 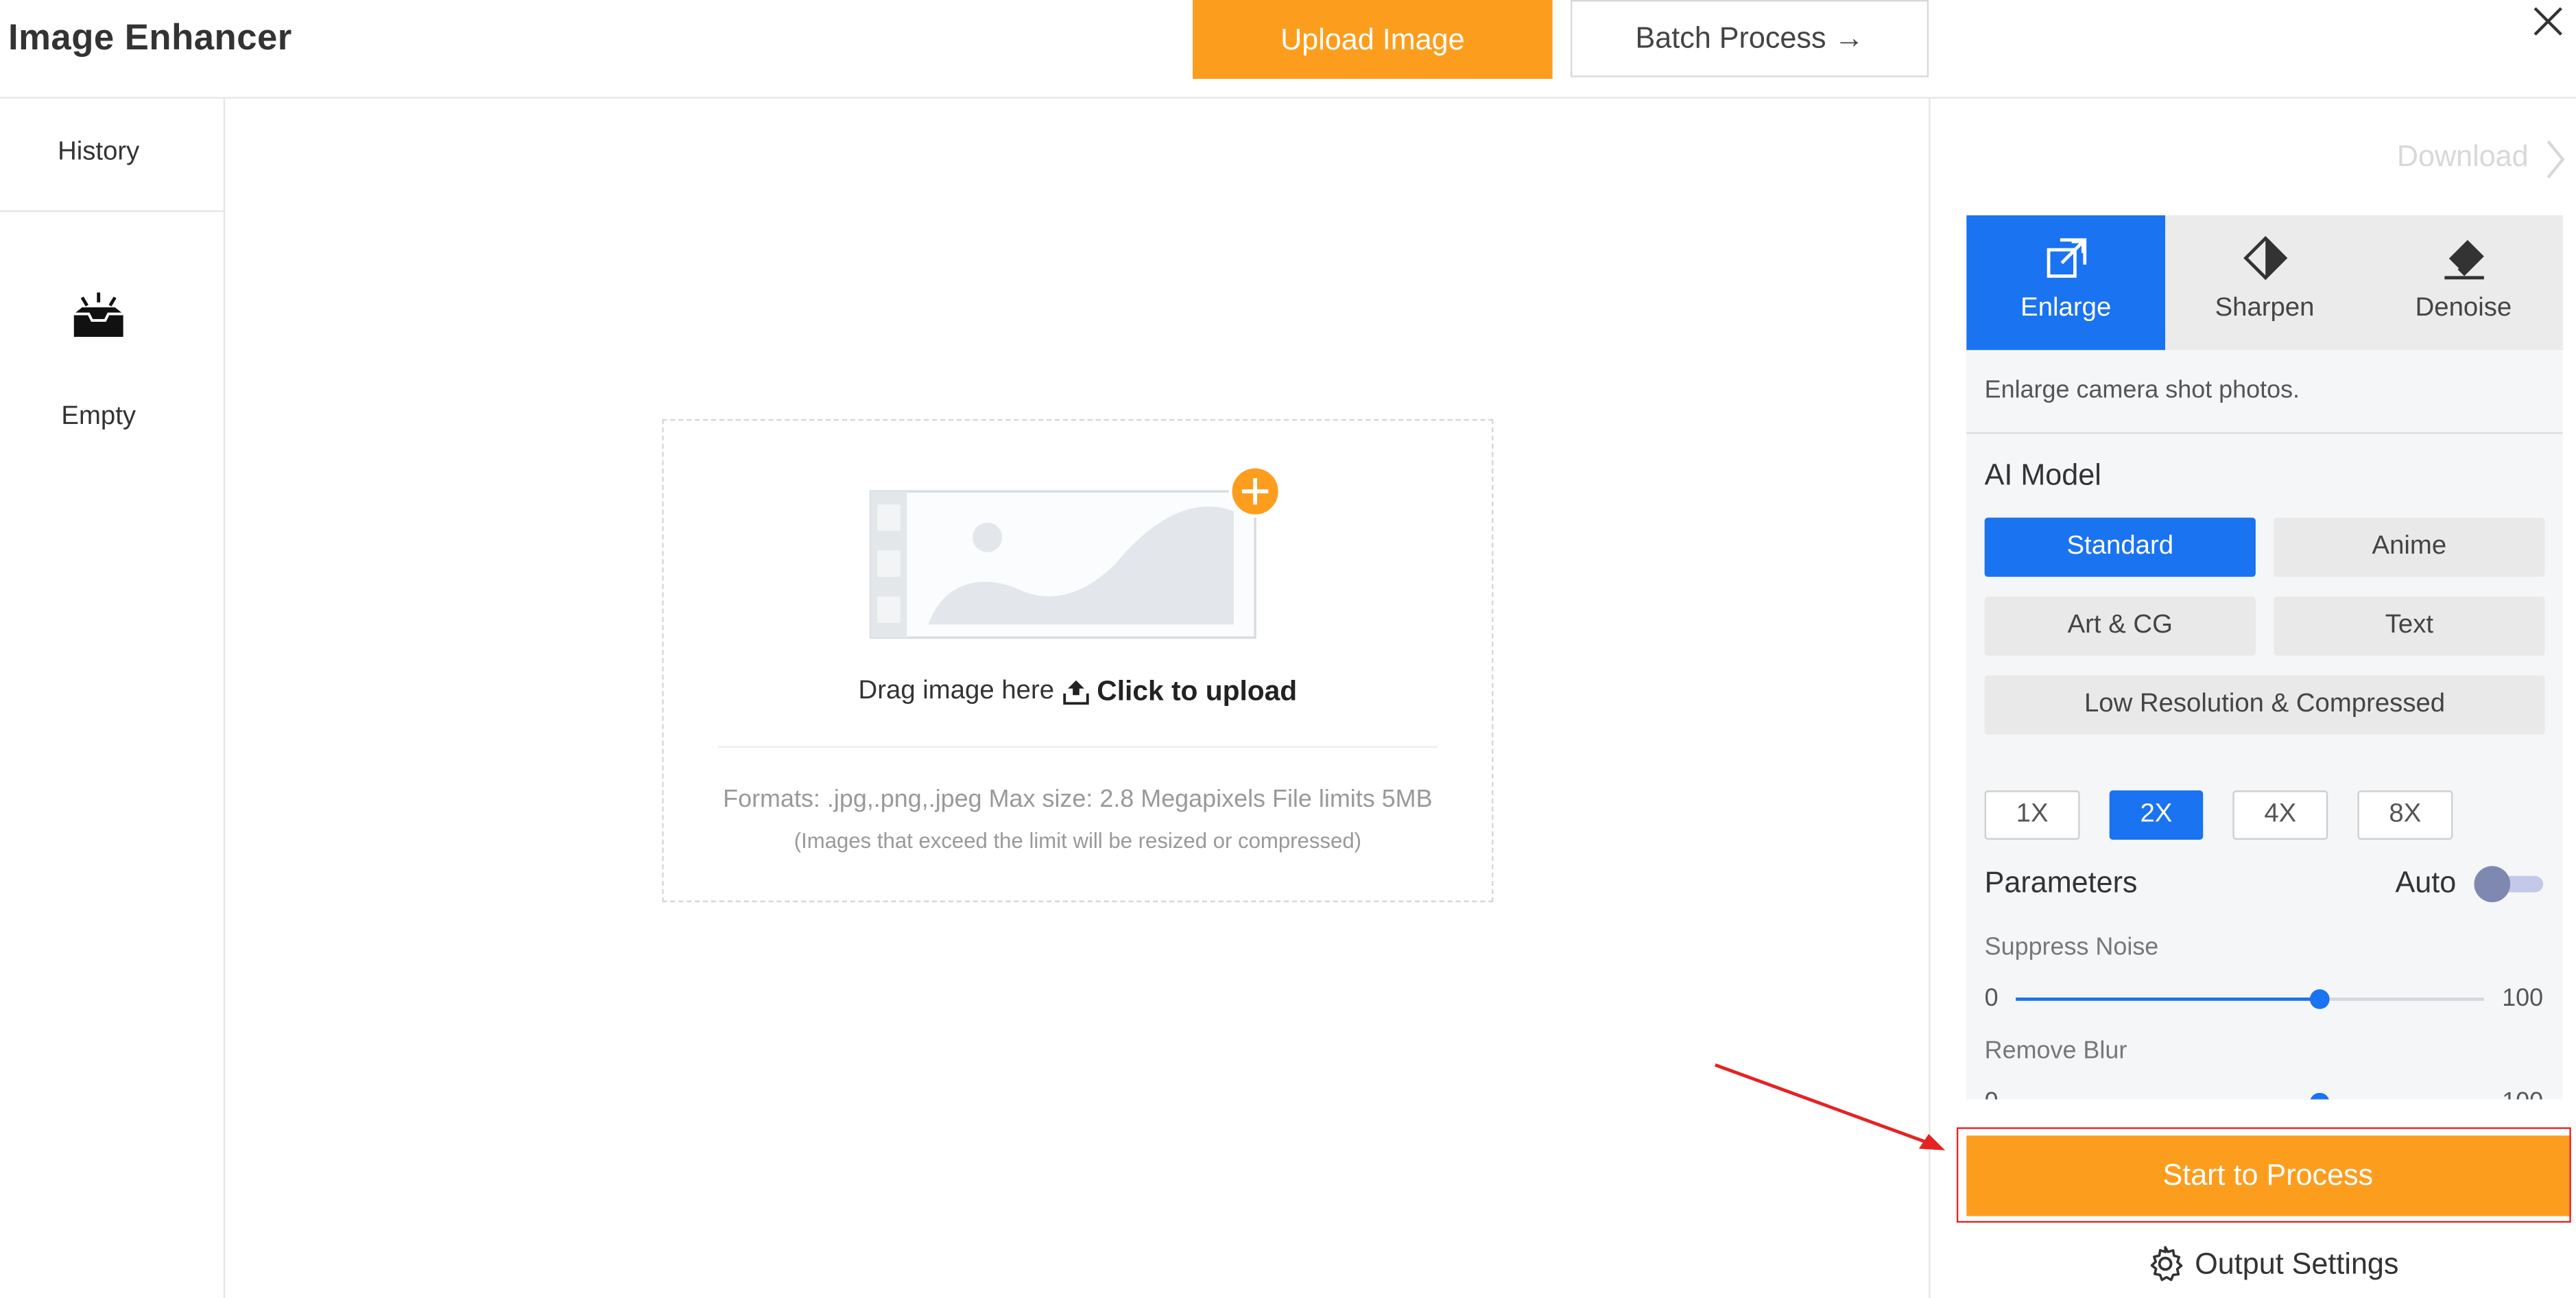 I want to click on drag-instruction: Drag image here Click to upload, so click(x=1077, y=692).